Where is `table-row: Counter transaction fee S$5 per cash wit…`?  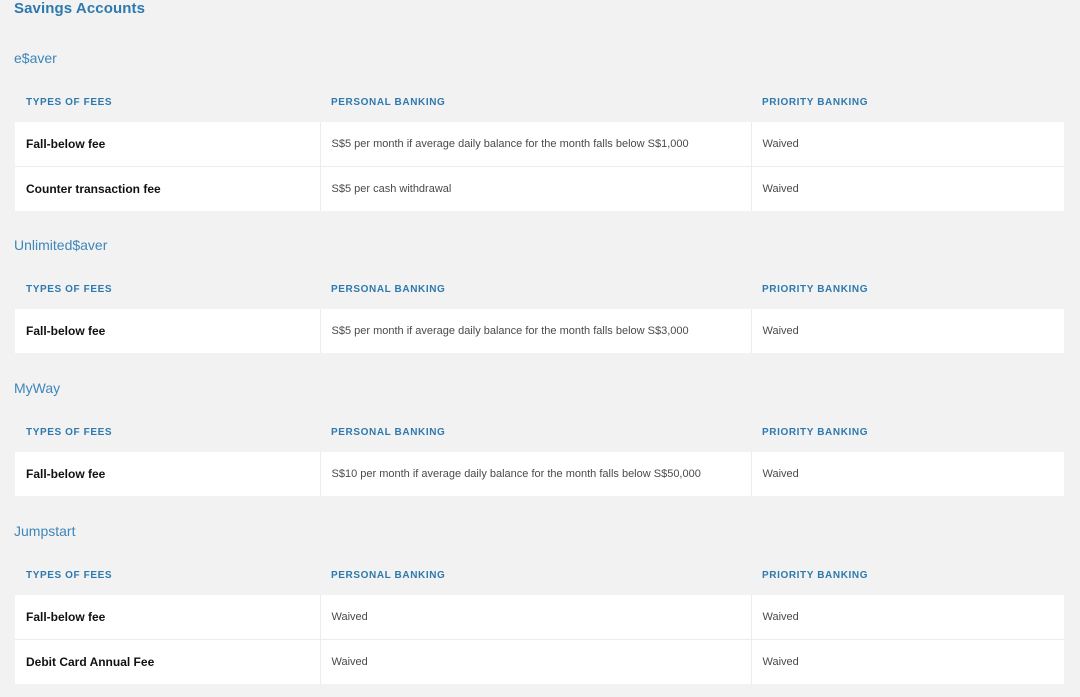
table-row: Counter transaction fee S$5 per cash wit… is located at coordinates (539, 188).